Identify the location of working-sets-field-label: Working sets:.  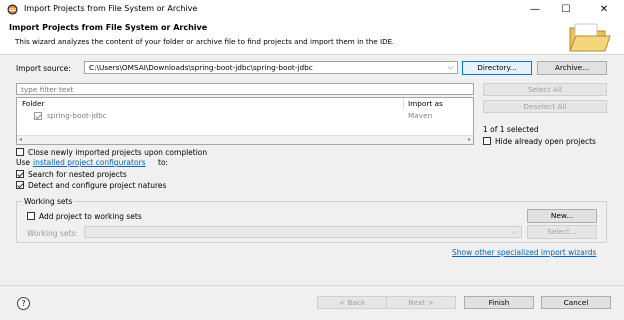
(52, 233).